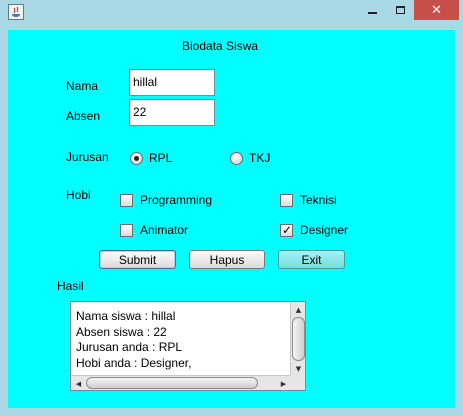  I want to click on scroll-left-icon: ◀, so click(78, 383).